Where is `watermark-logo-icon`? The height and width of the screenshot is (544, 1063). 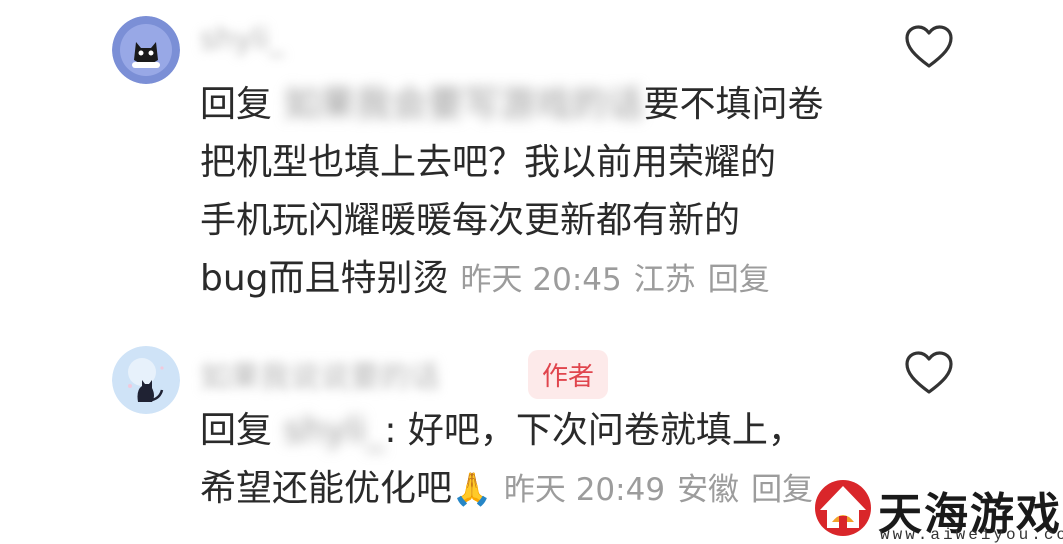
watermark-logo-icon is located at coordinates (843, 510).